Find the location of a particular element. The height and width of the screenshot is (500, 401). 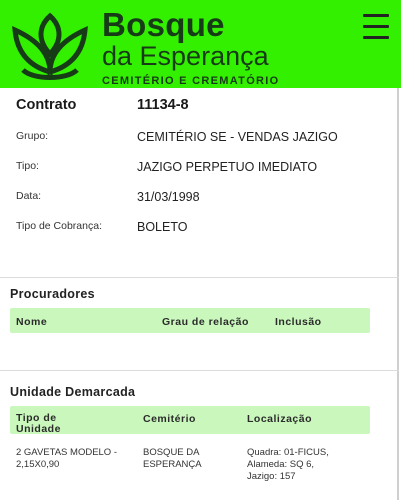

field-value: JAZIGO PERPETUO IMEDIATO is located at coordinates (227, 167).